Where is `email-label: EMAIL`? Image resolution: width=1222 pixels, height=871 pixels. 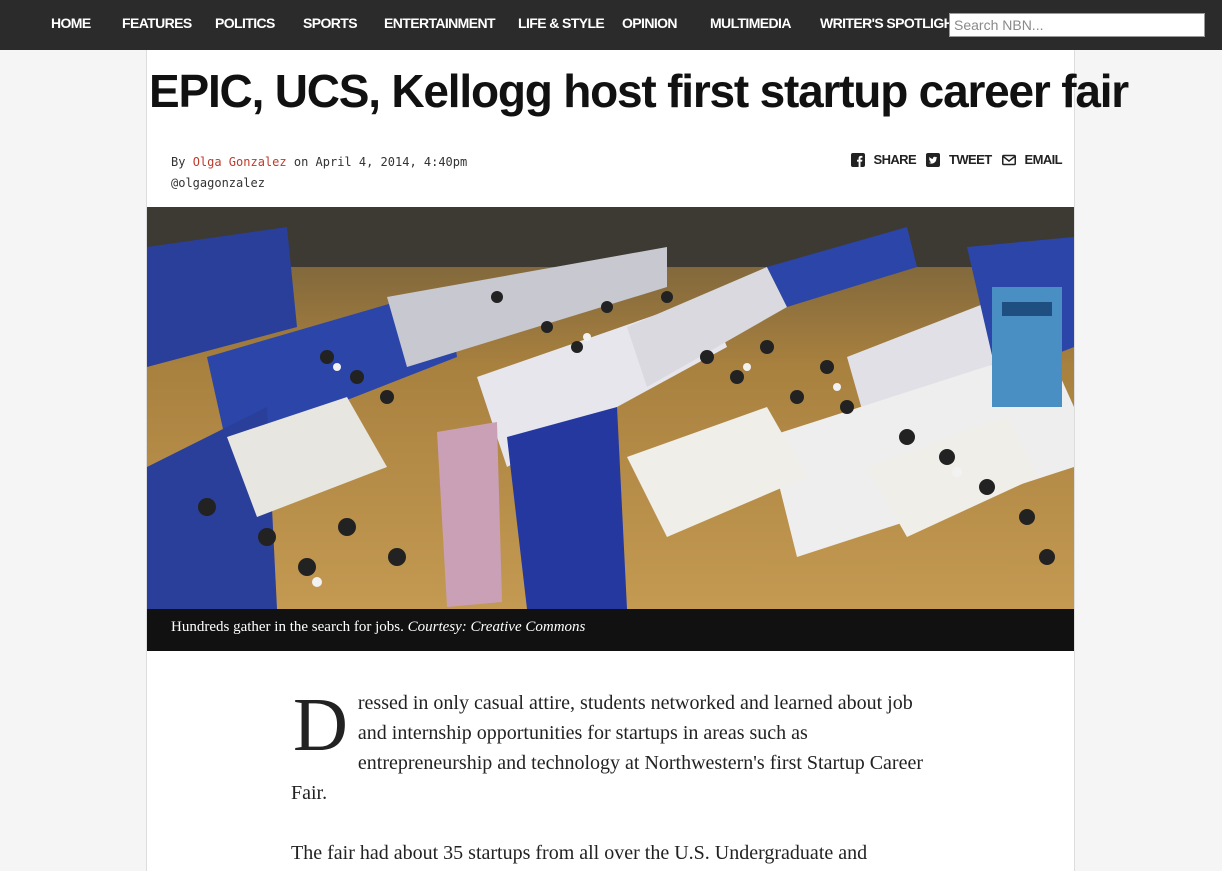 email-label: EMAIL is located at coordinates (1043, 159).